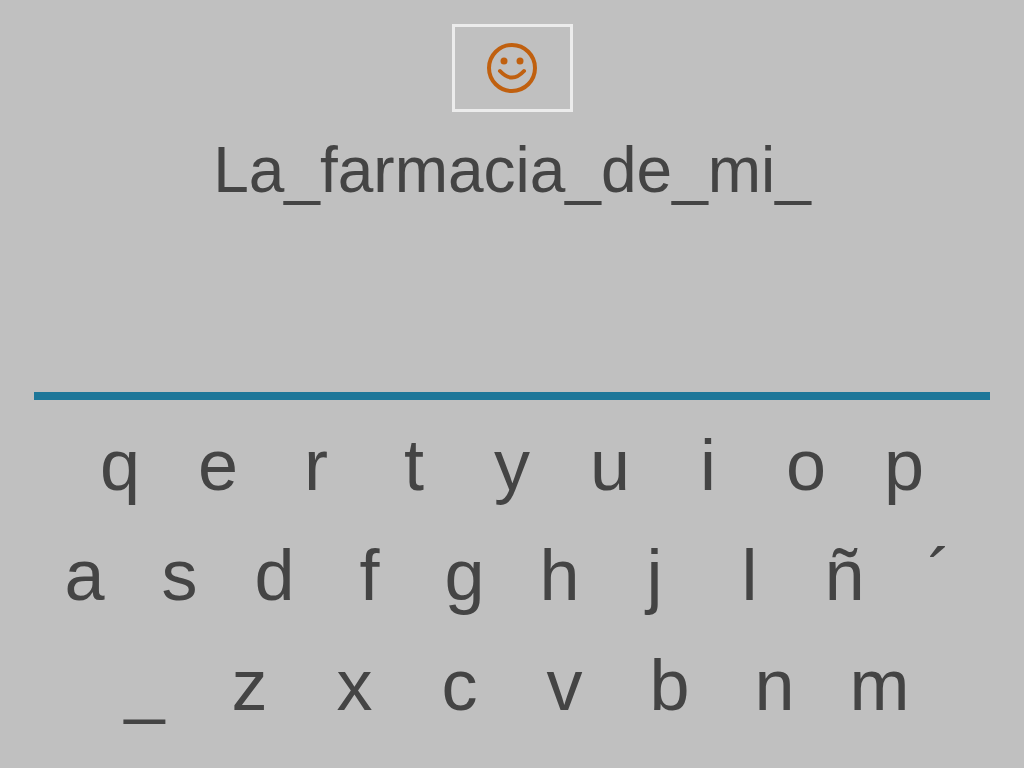  I want to click on letter-key: t, so click(414, 465).